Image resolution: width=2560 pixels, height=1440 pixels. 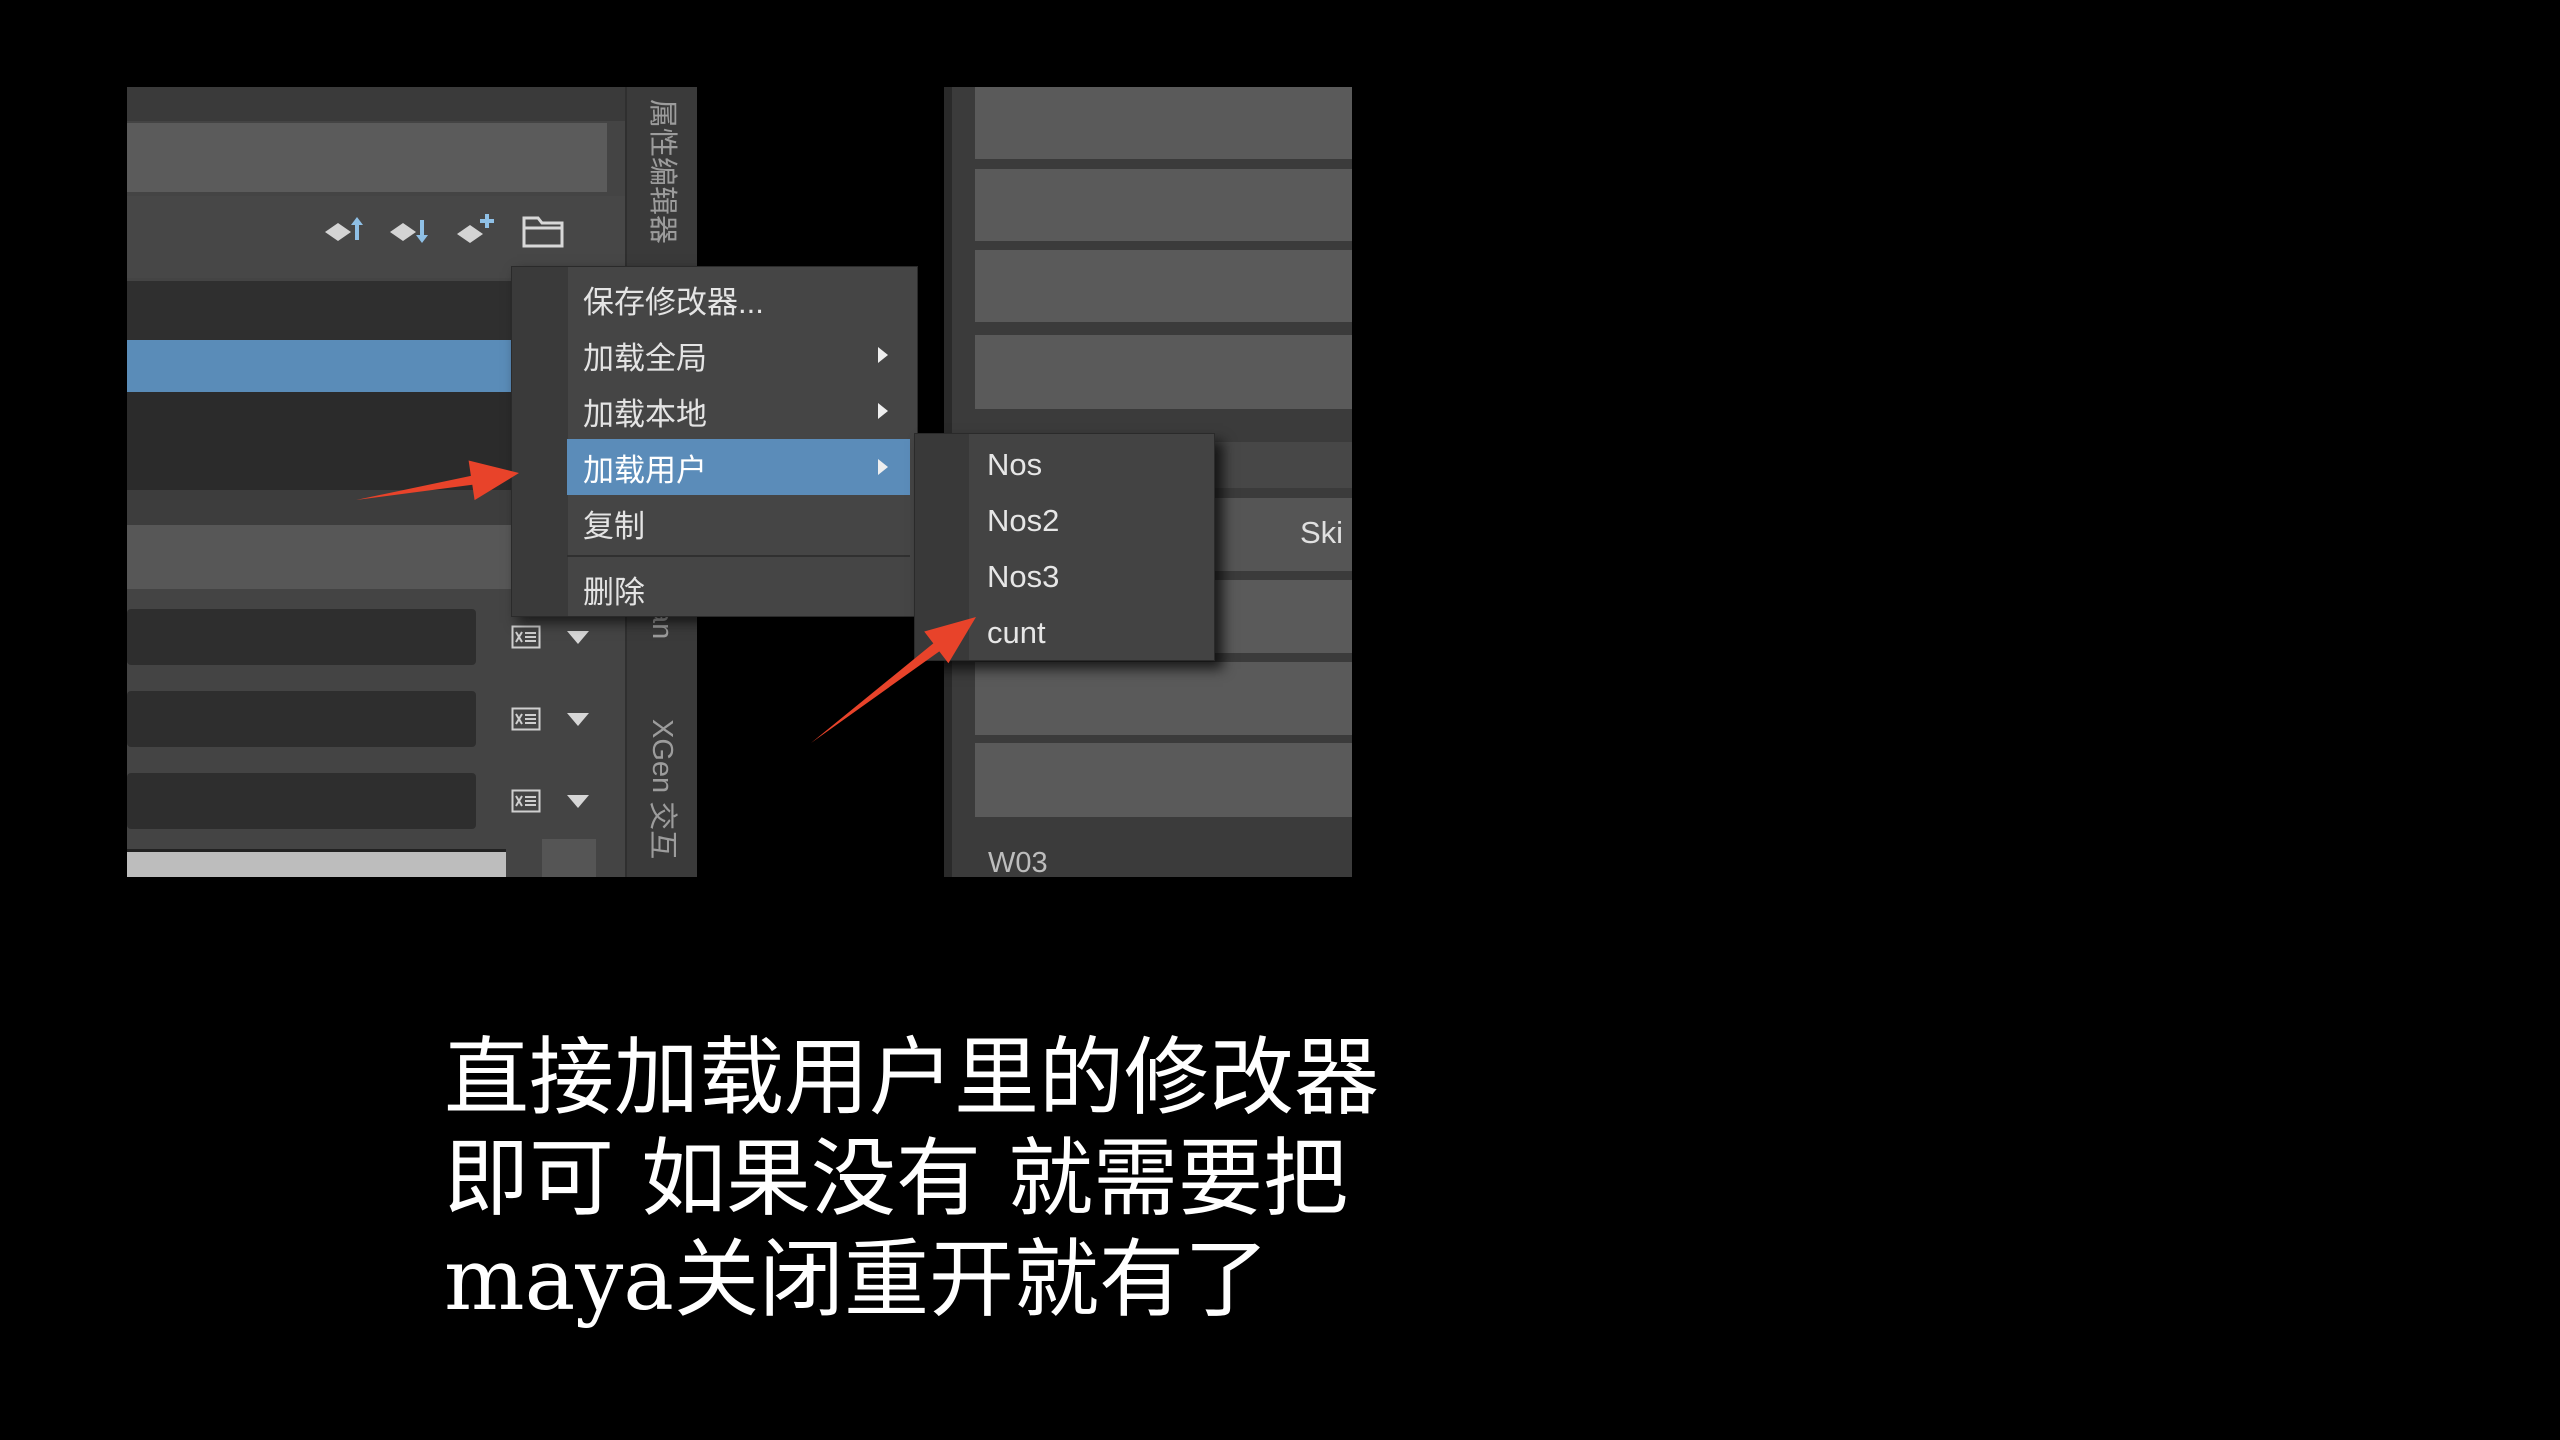 What do you see at coordinates (1091, 465) in the screenshot?
I see `submenu-item-nos: Nos` at bounding box center [1091, 465].